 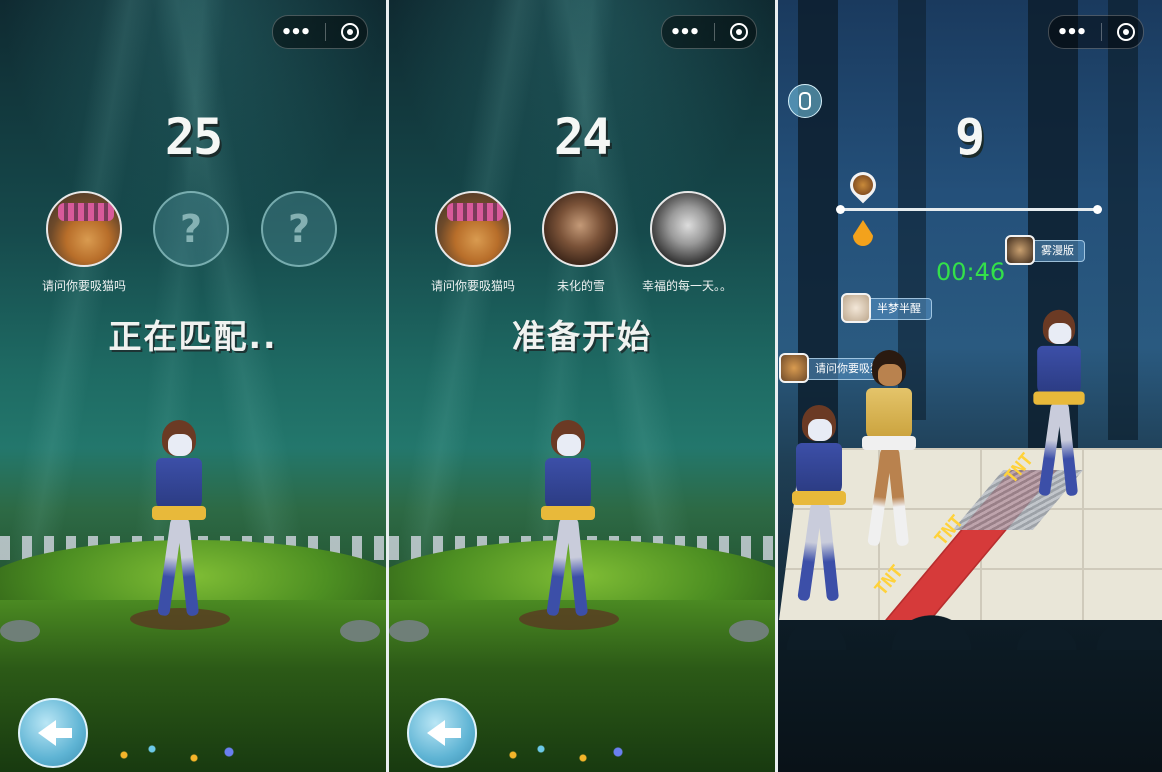 I want to click on player-tag-name: 半梦半醒, so click(x=899, y=308).